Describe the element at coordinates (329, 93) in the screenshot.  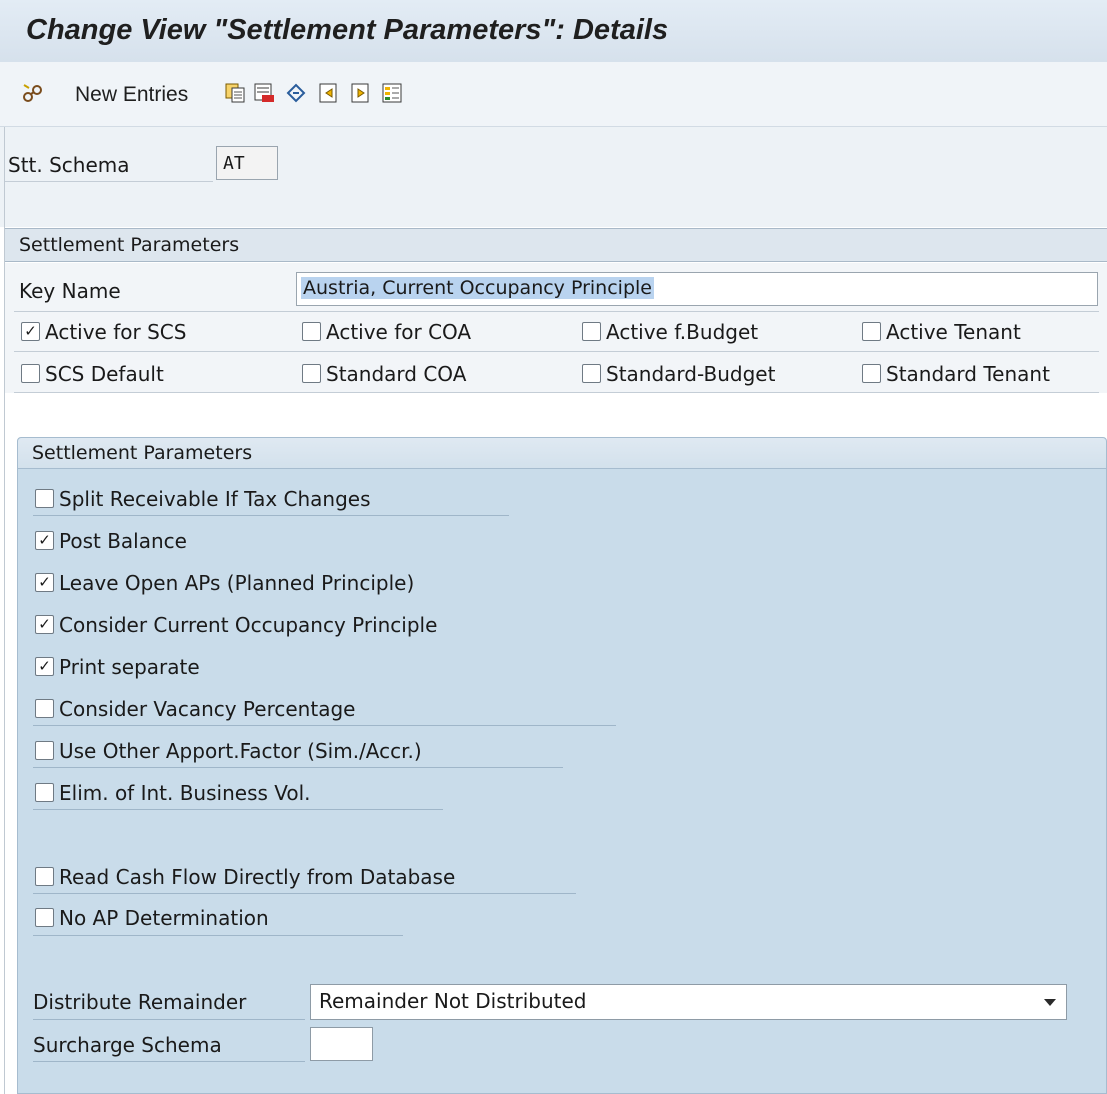
I see `previous-entry-icon` at that location.